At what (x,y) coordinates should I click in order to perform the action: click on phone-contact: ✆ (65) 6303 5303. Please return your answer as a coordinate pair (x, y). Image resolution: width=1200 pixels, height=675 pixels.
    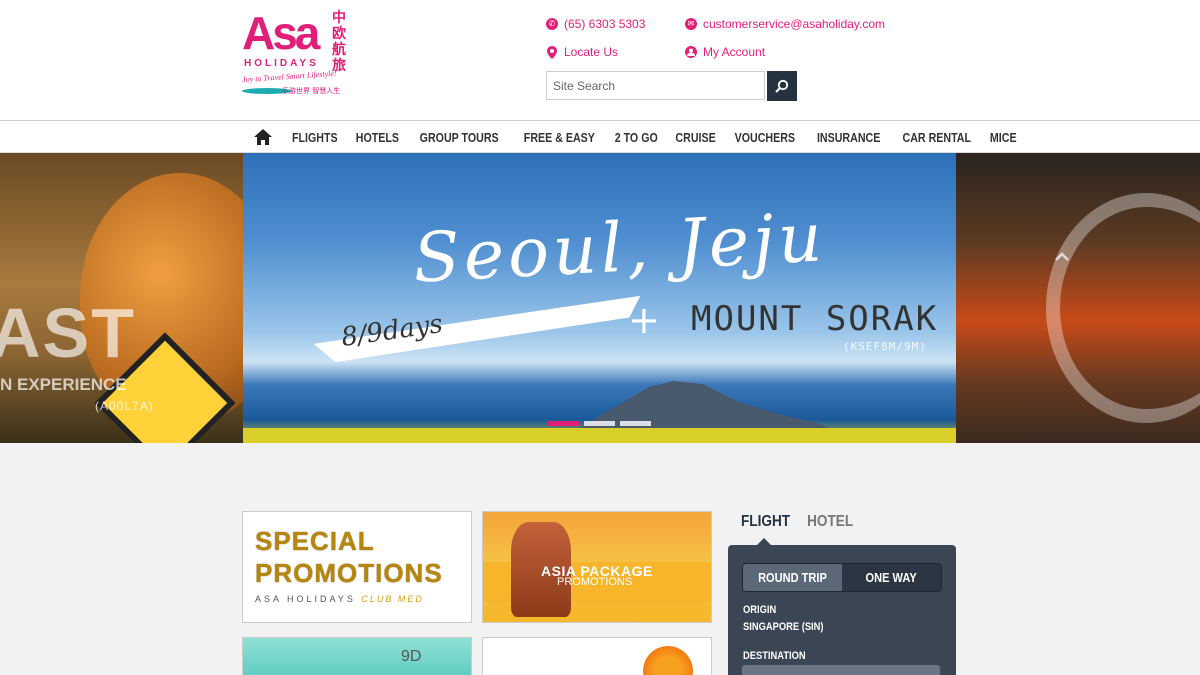
    Looking at the image, I should click on (595, 24).